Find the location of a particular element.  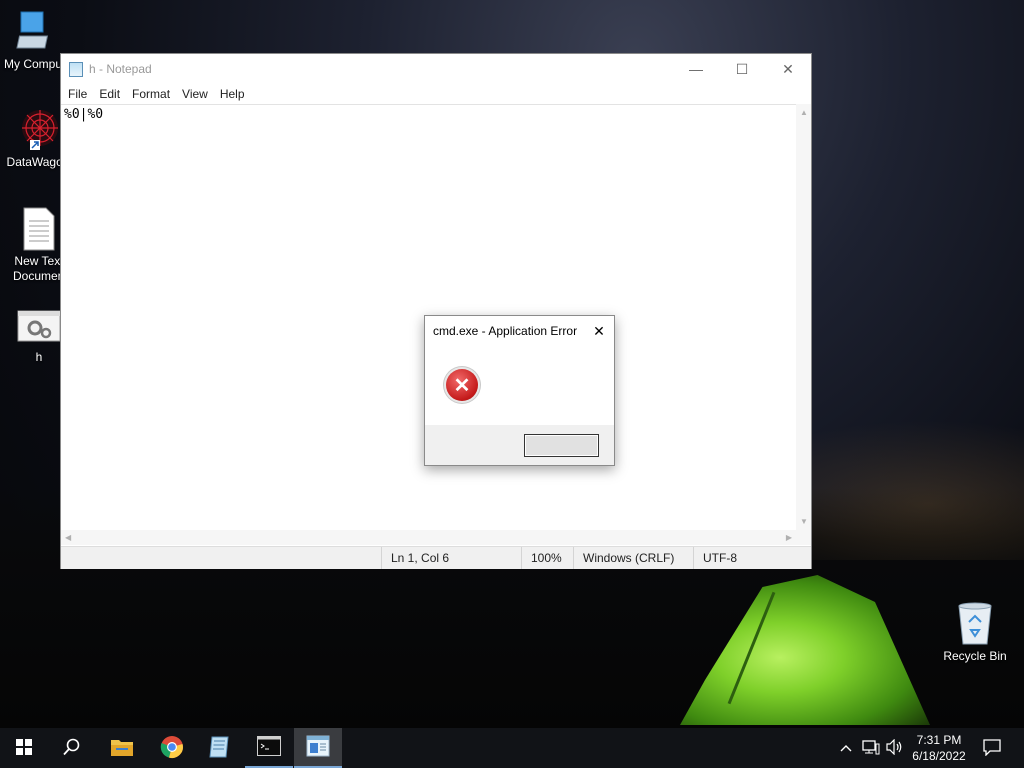

maximize-button: ☐ is located at coordinates (742, 69).